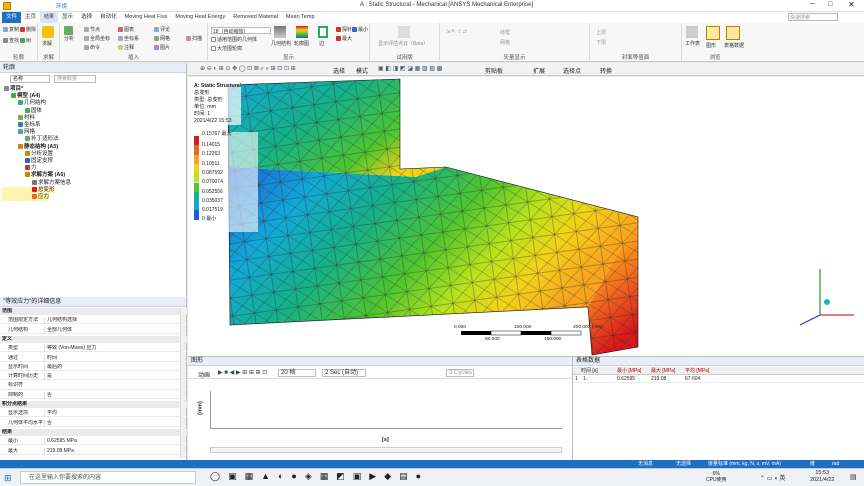 This screenshot has height=486, width=864. What do you see at coordinates (61, 6) in the screenshot?
I see `context-tab-label: 环境` at bounding box center [61, 6].